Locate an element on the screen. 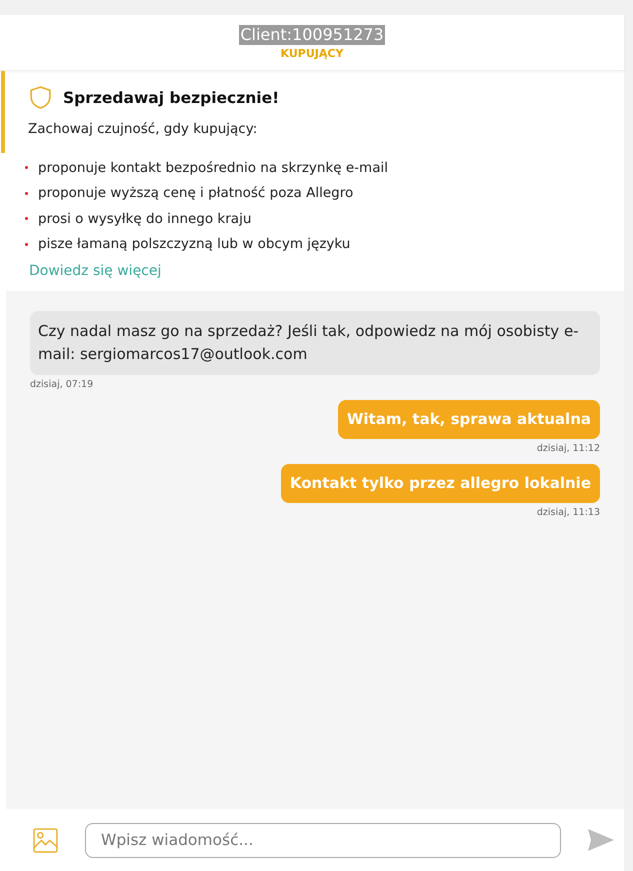  warning-item: proponuje wyższą cenę i płatność poza Allegro is located at coordinates (196, 193).